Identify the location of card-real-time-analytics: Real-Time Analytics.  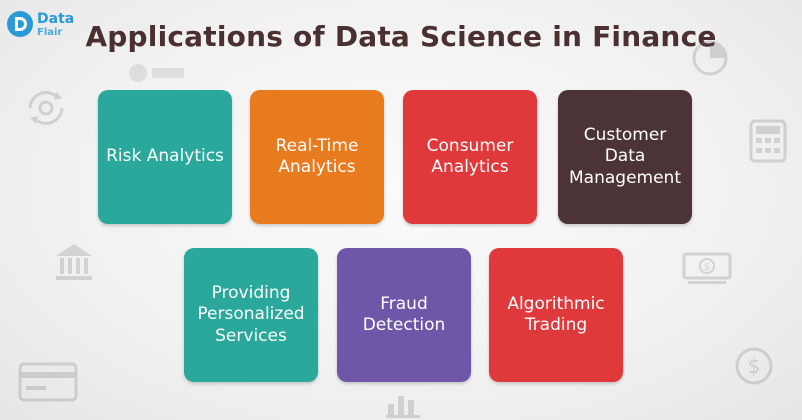
(317, 157).